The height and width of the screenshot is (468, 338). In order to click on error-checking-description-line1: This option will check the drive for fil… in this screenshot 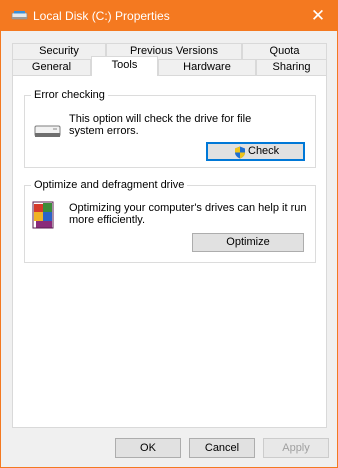, I will do `click(160, 119)`.